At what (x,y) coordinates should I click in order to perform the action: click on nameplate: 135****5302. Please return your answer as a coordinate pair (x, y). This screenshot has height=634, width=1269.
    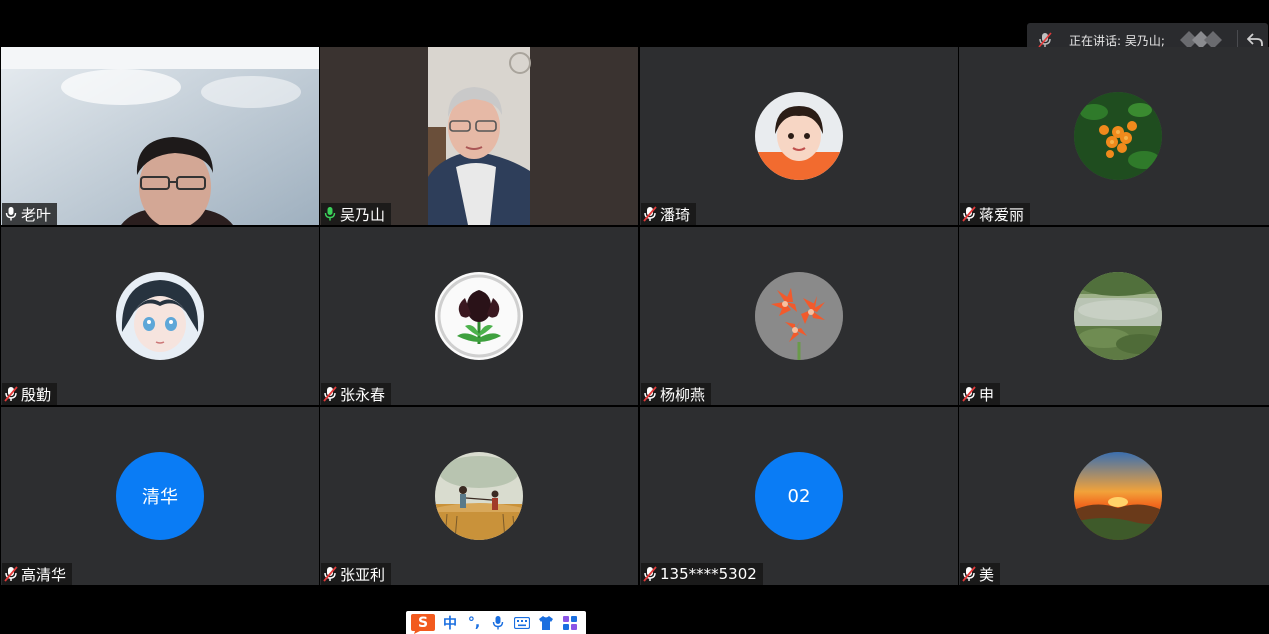
    Looking at the image, I should click on (702, 574).